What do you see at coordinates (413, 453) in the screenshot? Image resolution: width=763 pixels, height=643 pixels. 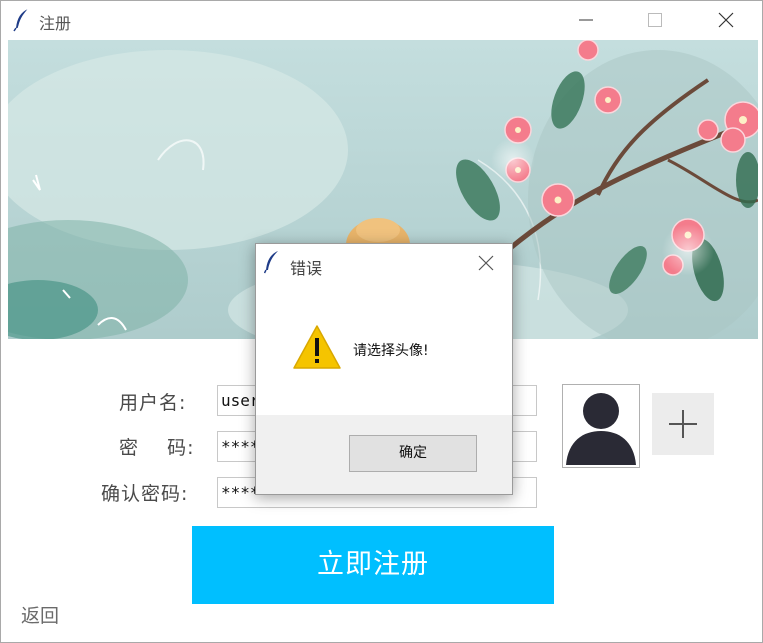 I see `ok-button: 确定` at bounding box center [413, 453].